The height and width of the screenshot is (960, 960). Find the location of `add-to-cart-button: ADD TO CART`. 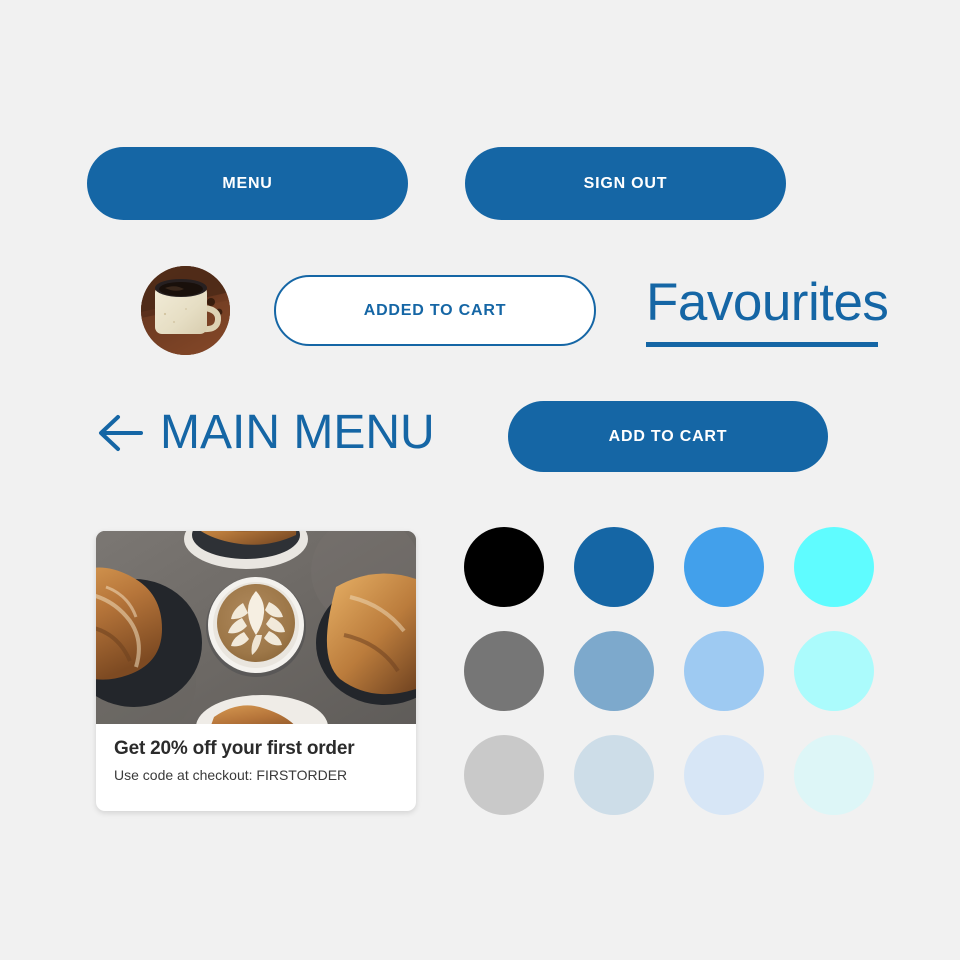

add-to-cart-button: ADD TO CART is located at coordinates (668, 436).